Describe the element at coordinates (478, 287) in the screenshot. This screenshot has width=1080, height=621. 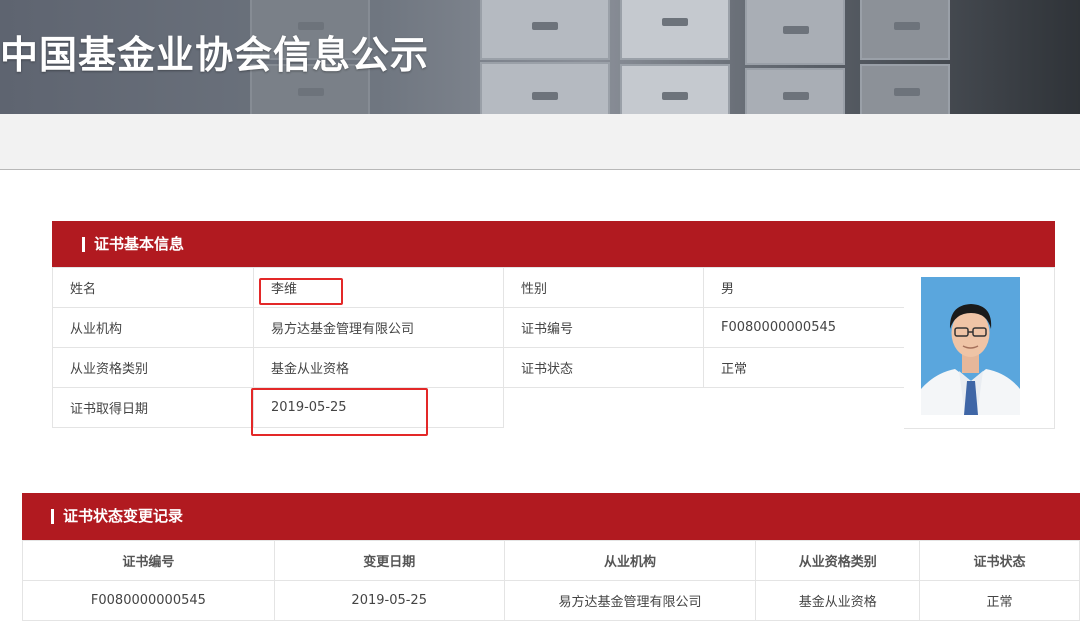
I see `table-row: 姓名 李维 性别 男` at that location.